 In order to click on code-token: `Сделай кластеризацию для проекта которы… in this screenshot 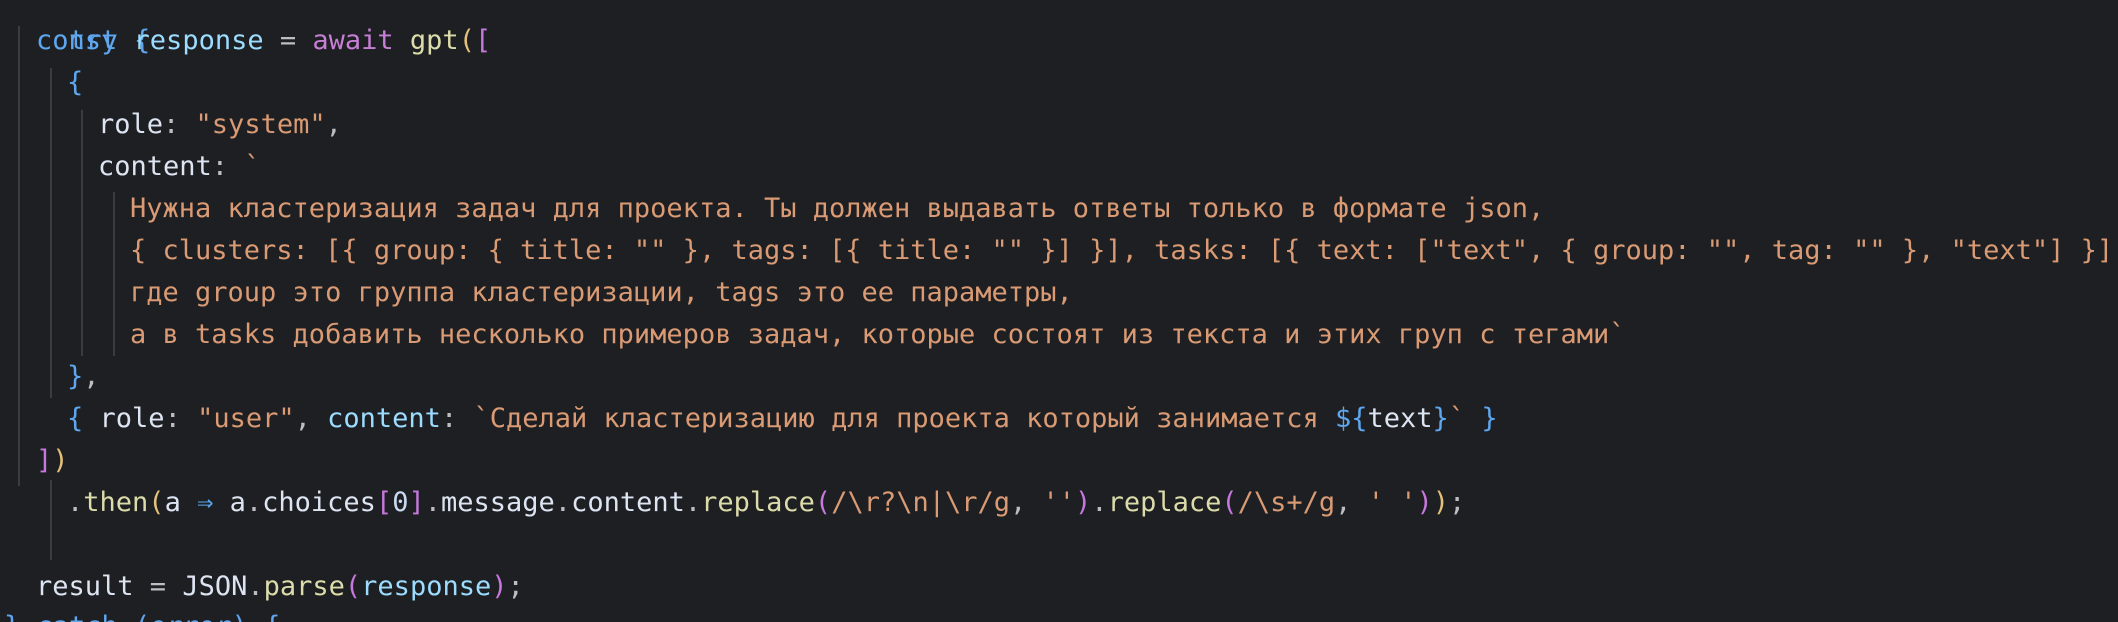, I will do `click(904, 418)`.